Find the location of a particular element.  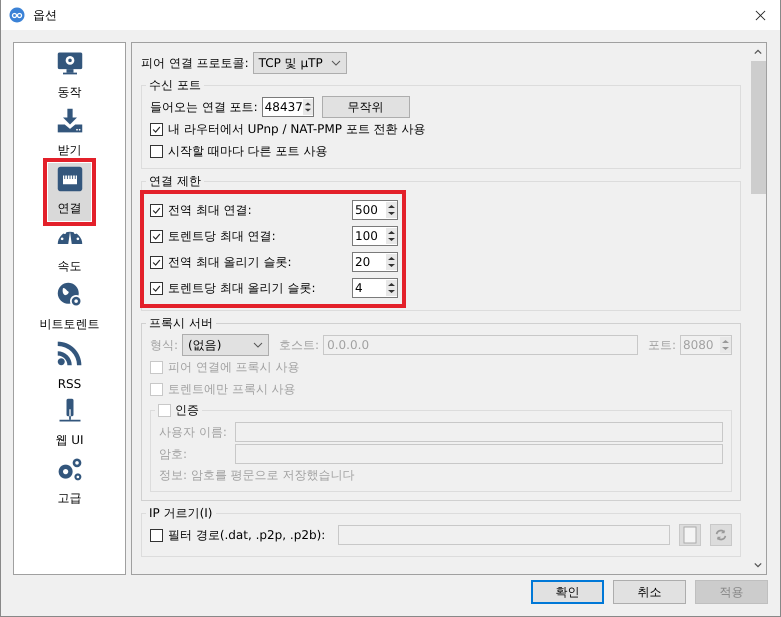

sidebar-item: RSS is located at coordinates (69, 366).